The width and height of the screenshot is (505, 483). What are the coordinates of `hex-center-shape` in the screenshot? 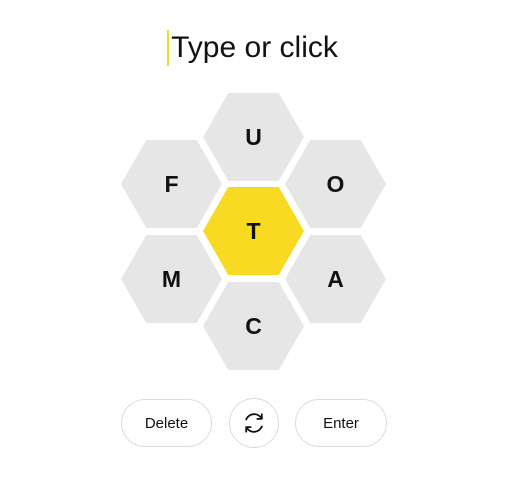 It's located at (253, 231).